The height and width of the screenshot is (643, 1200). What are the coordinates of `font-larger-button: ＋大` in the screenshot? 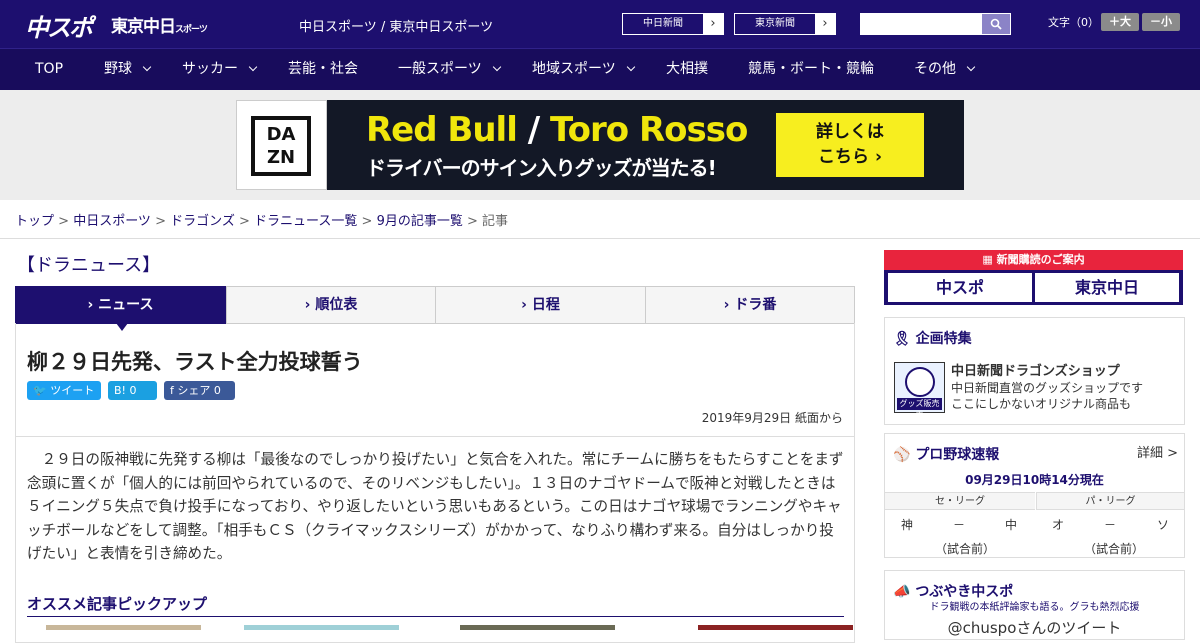 It's located at (1120, 22).